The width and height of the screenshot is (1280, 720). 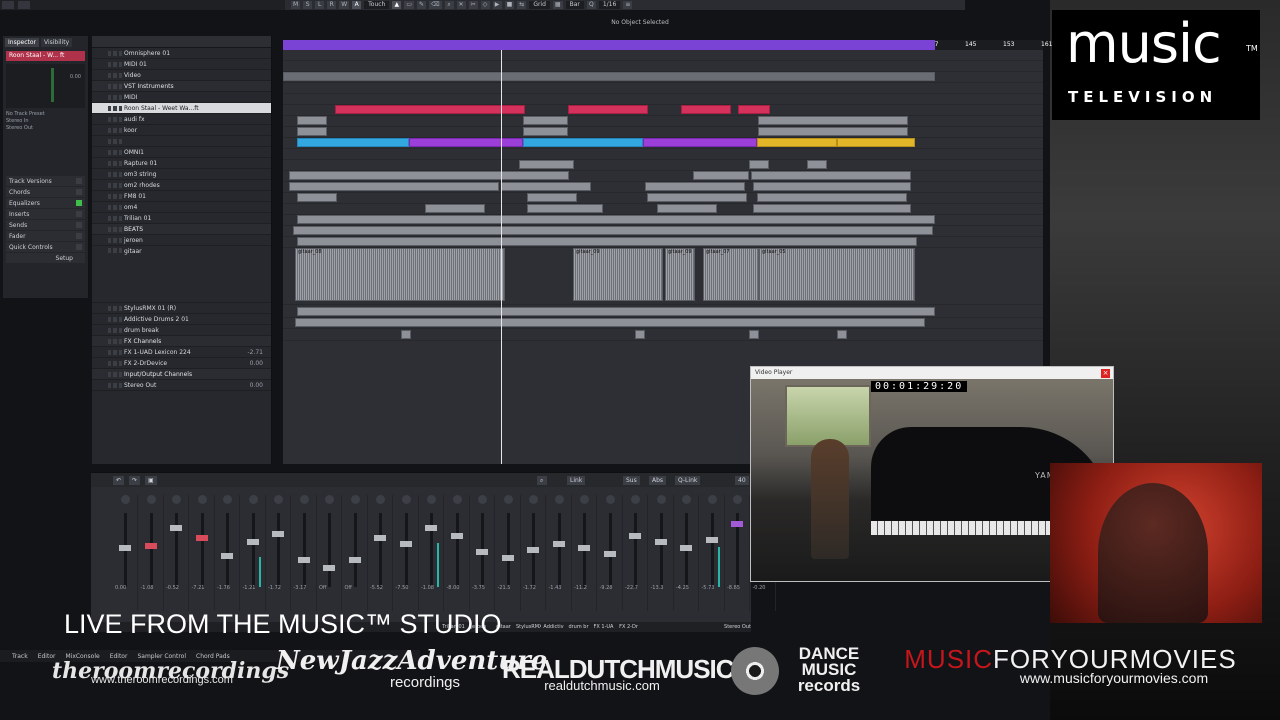 What do you see at coordinates (181, 218) in the screenshot?
I see `track-row: Trilian 01` at bounding box center [181, 218].